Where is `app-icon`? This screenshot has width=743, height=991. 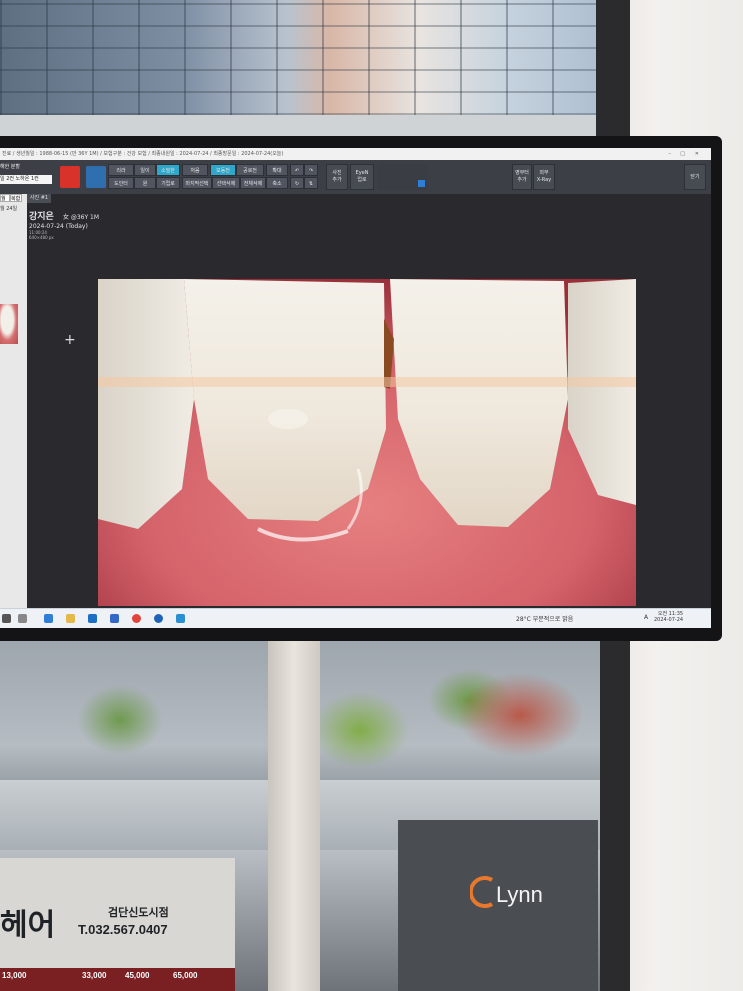 app-icon is located at coordinates (158, 618).